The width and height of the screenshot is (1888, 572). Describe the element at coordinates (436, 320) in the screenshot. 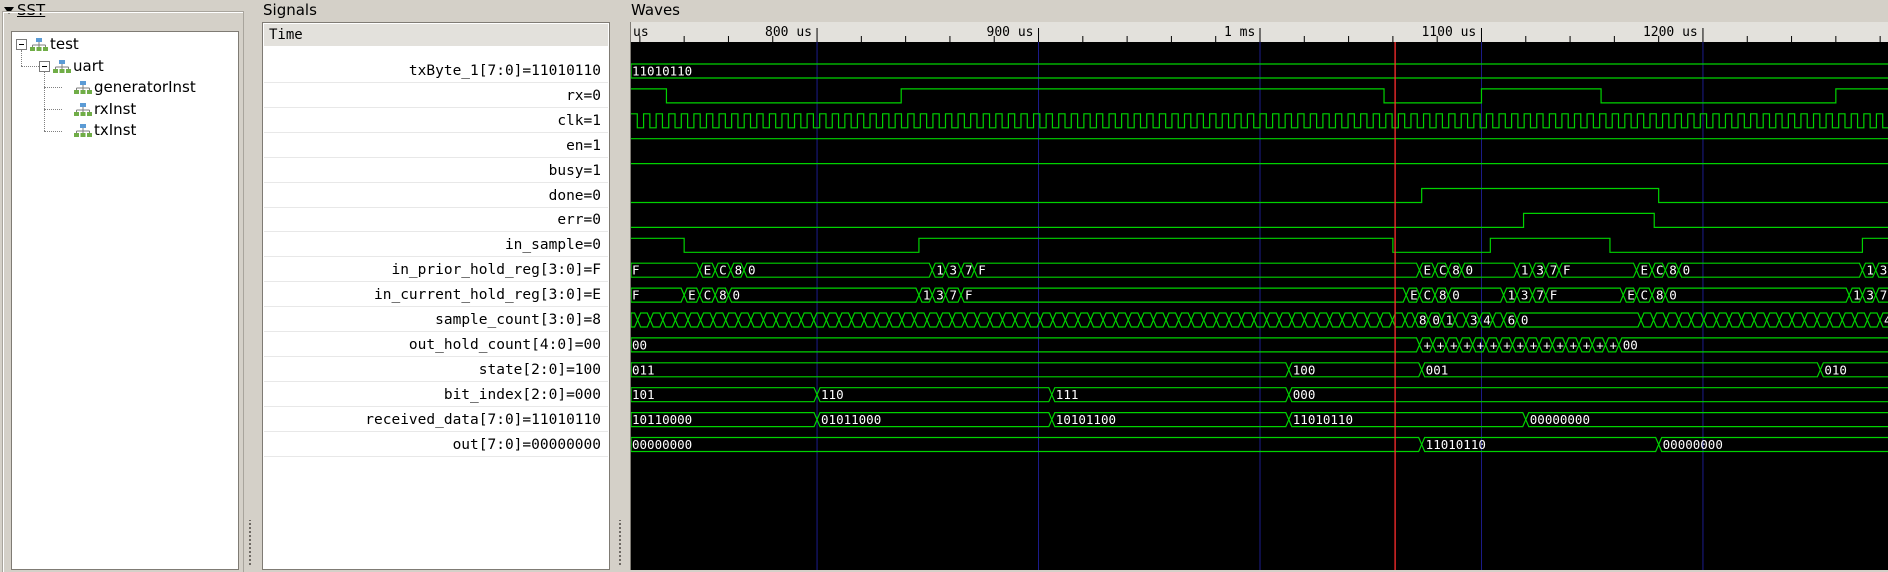

I see `signal-row: sample_count[3:0]=8` at that location.